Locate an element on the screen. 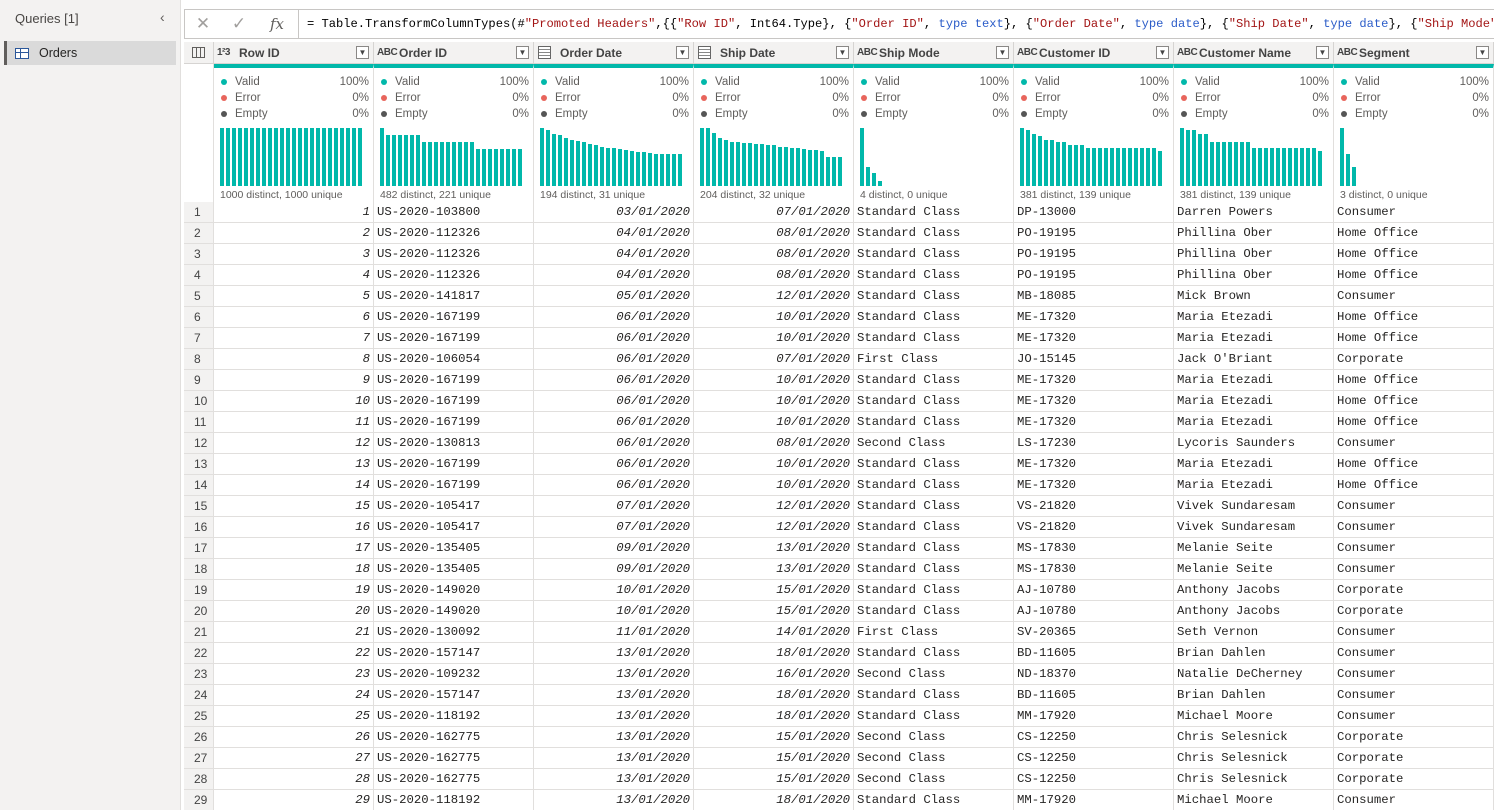 Image resolution: width=1494 pixels, height=810 pixels. cell-row-id: 12 is located at coordinates (294, 443).